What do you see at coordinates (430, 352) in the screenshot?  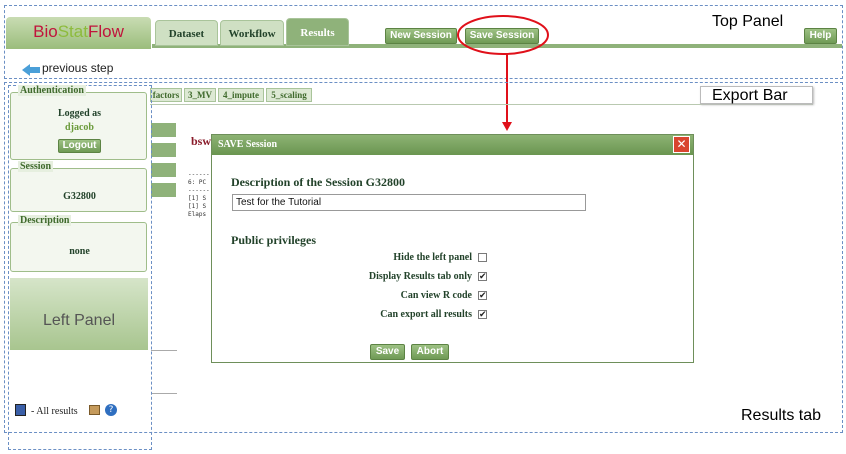 I see `abort-button: Abort` at bounding box center [430, 352].